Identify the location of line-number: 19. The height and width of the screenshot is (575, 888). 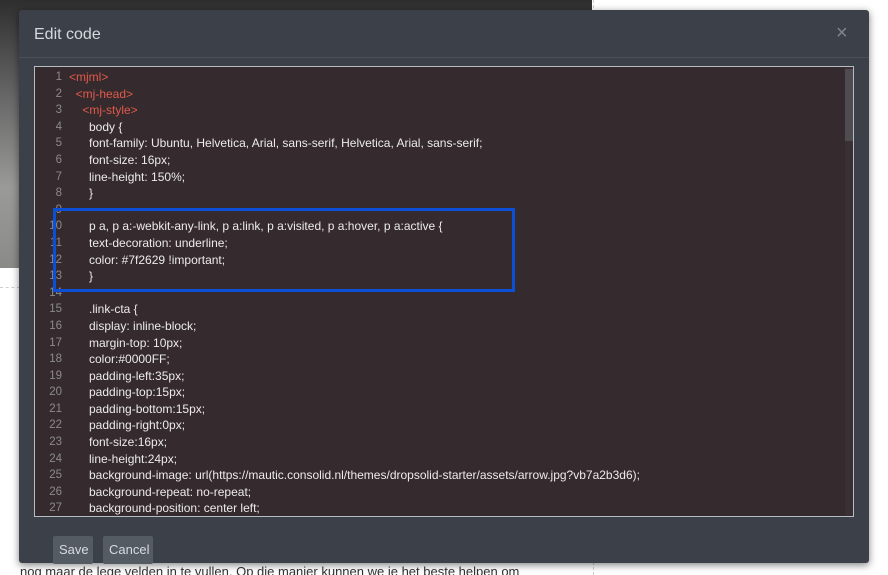
(55, 375).